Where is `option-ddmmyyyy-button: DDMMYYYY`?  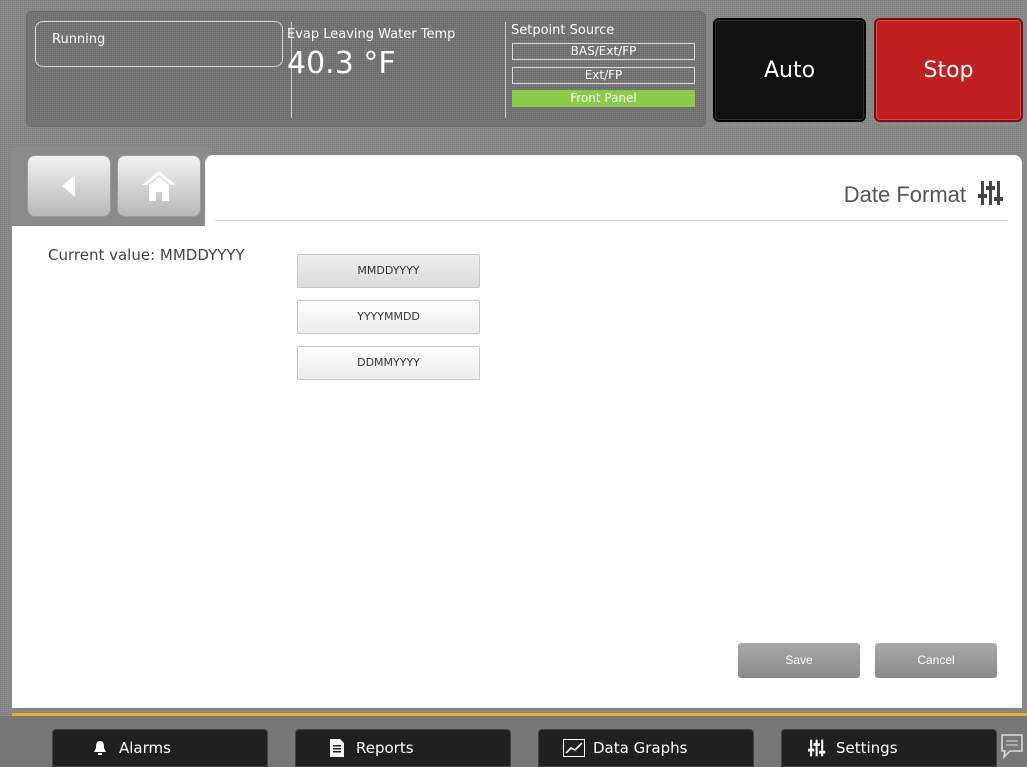
option-ddmmyyyy-button: DDMMYYYY is located at coordinates (388, 363).